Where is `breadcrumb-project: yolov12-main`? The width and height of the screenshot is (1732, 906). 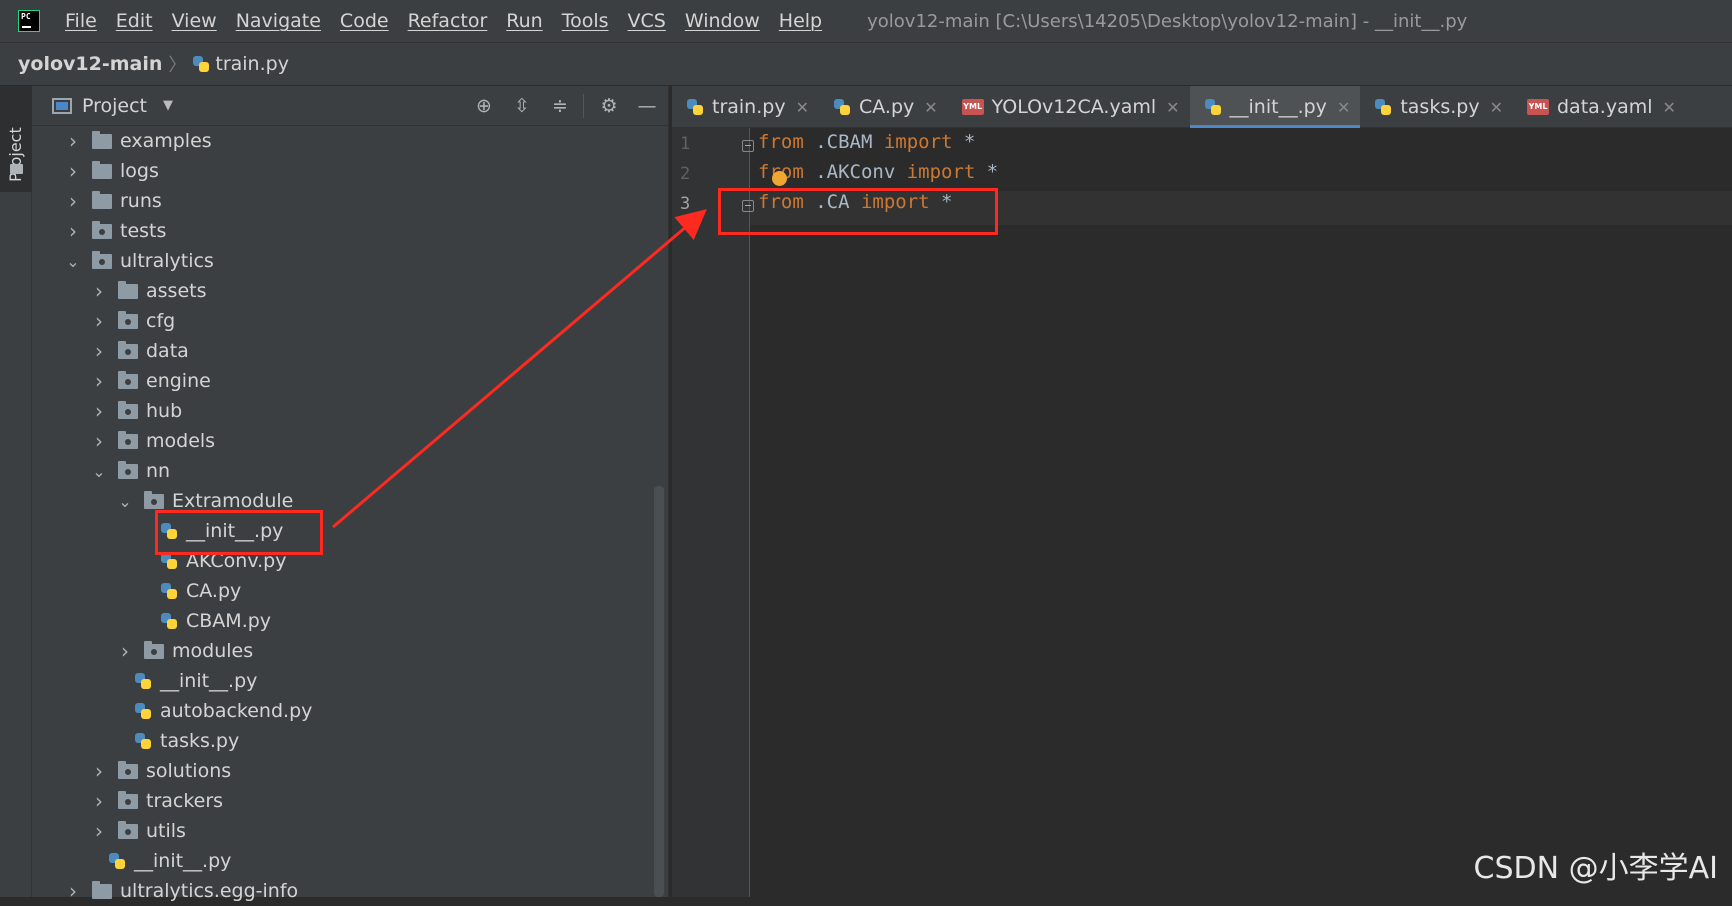
breadcrumb-project: yolov12-main is located at coordinates (90, 64).